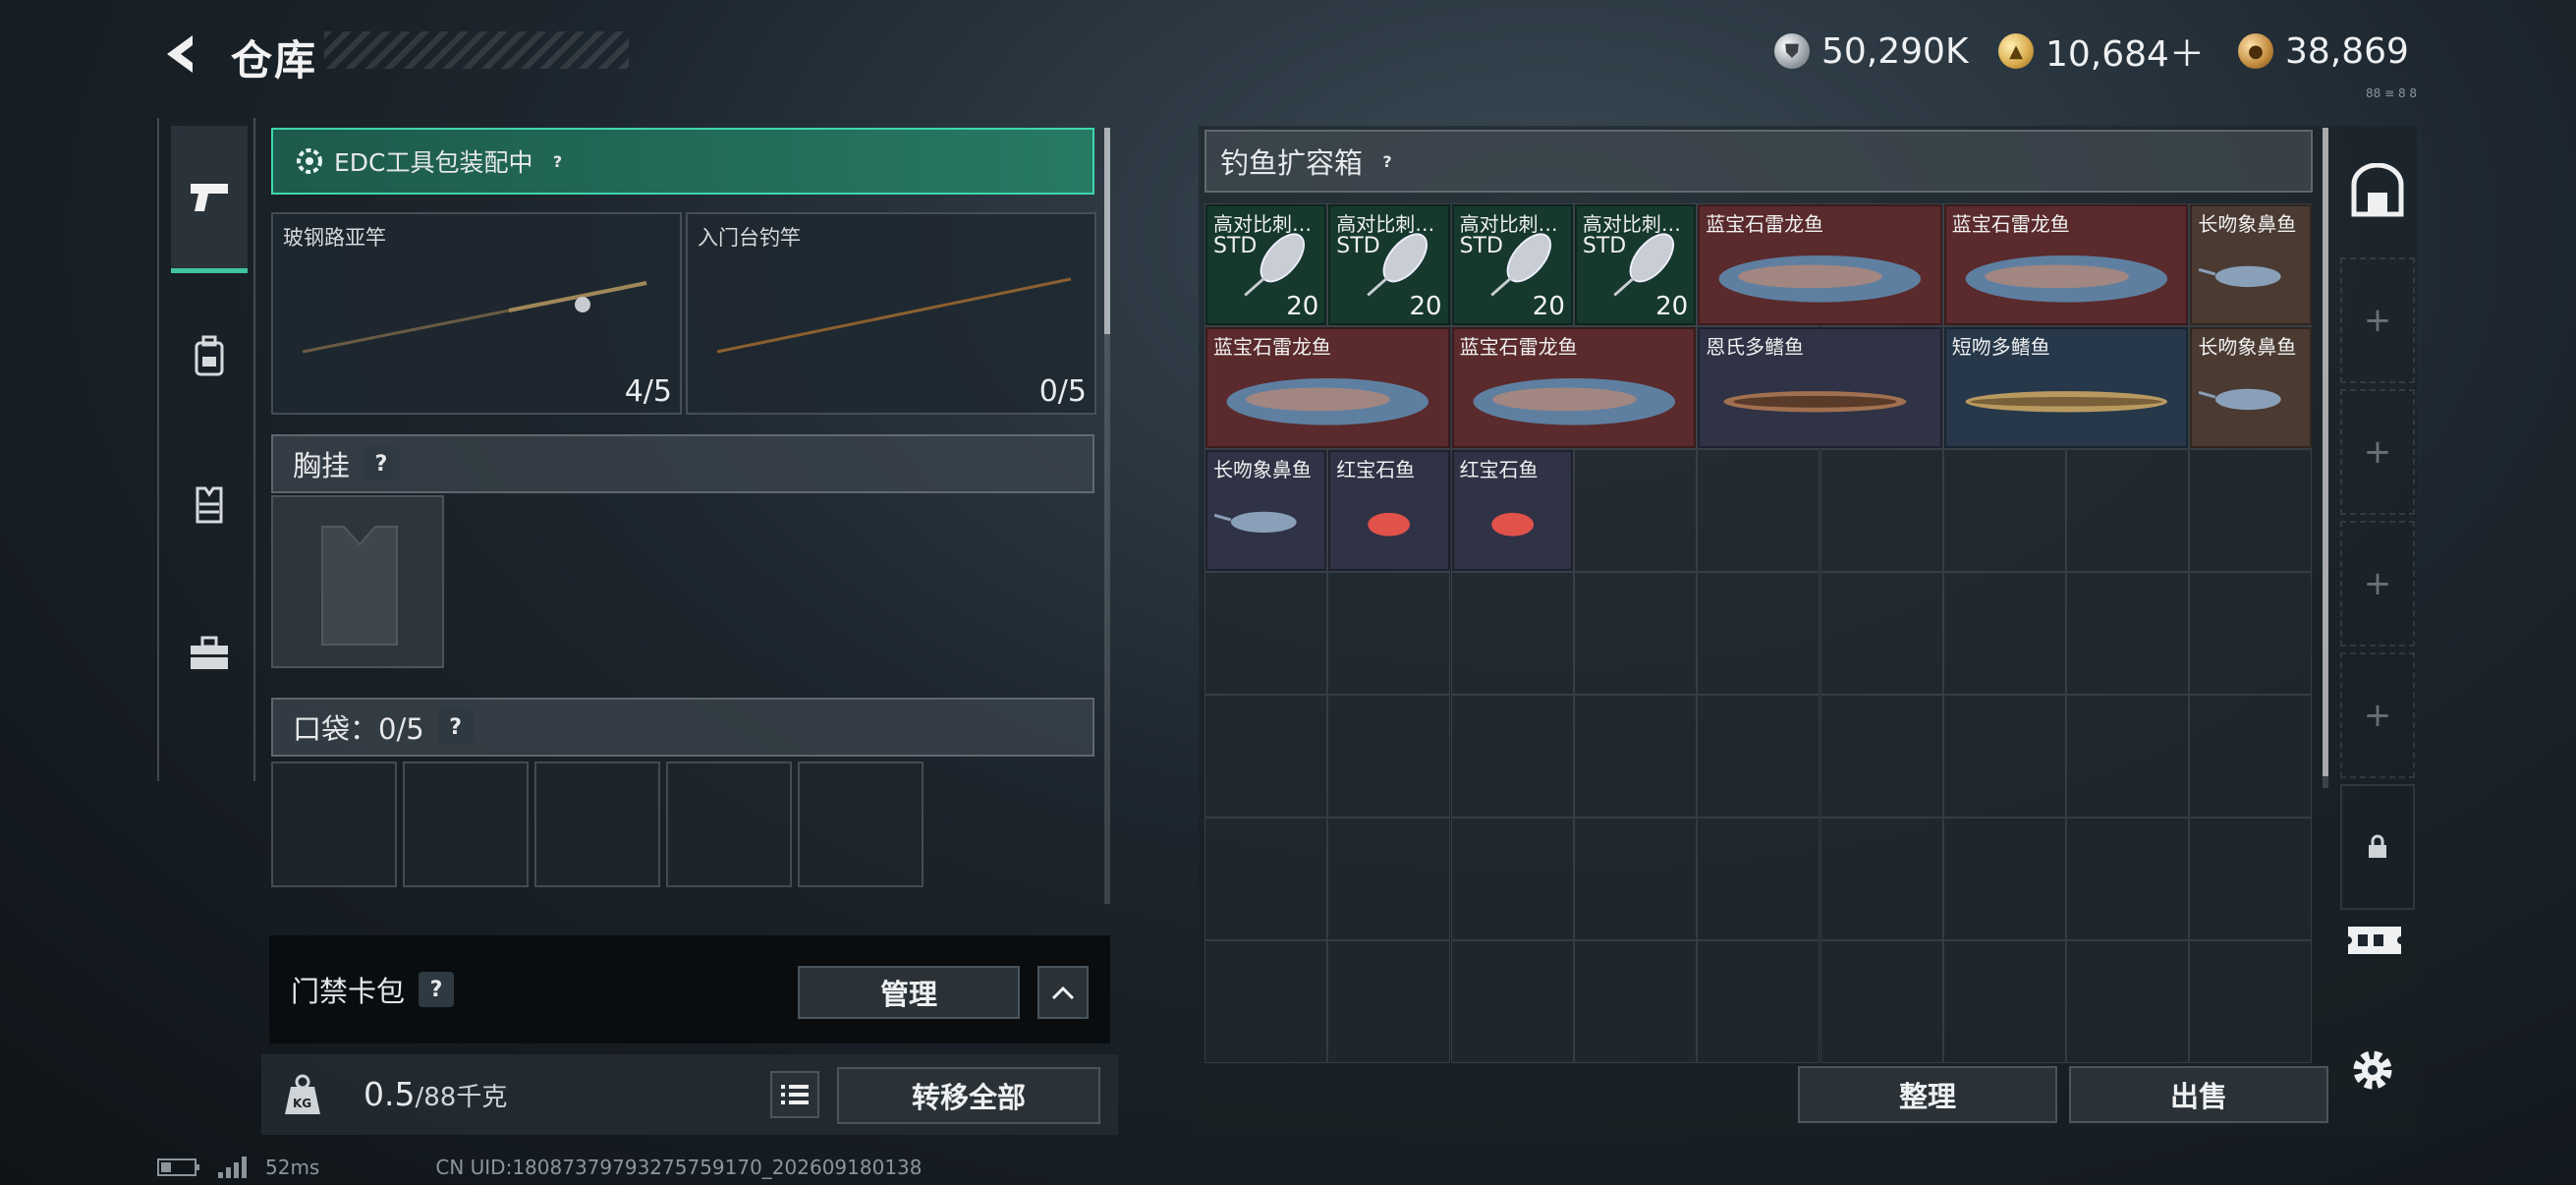  I want to click on nav-vest, so click(209, 504).